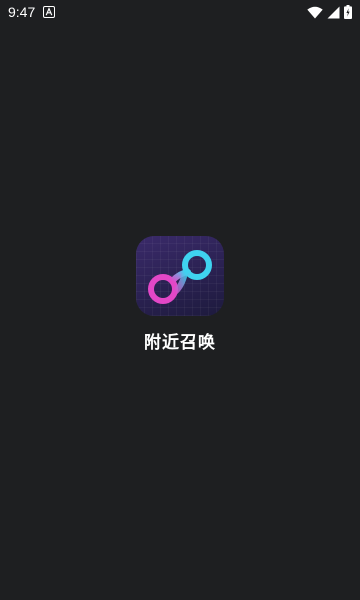  I want to click on wifi-icon, so click(315, 12).